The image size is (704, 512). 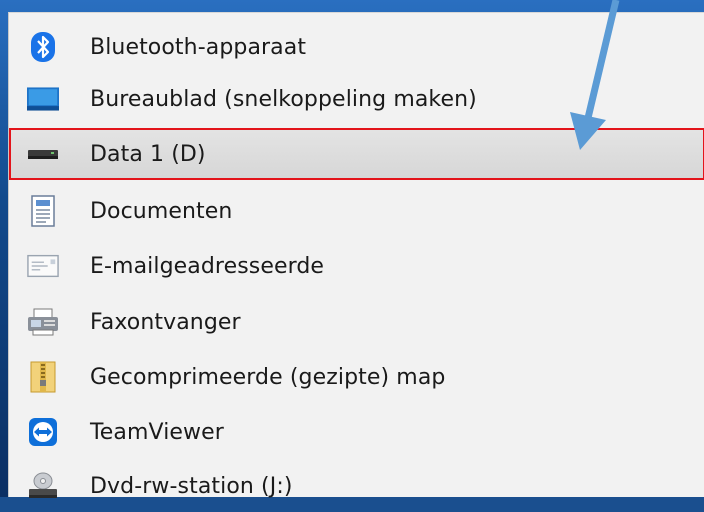 I want to click on menu-item-desktop: Bureaublad (snelkoppeling maken), so click(x=356, y=99).